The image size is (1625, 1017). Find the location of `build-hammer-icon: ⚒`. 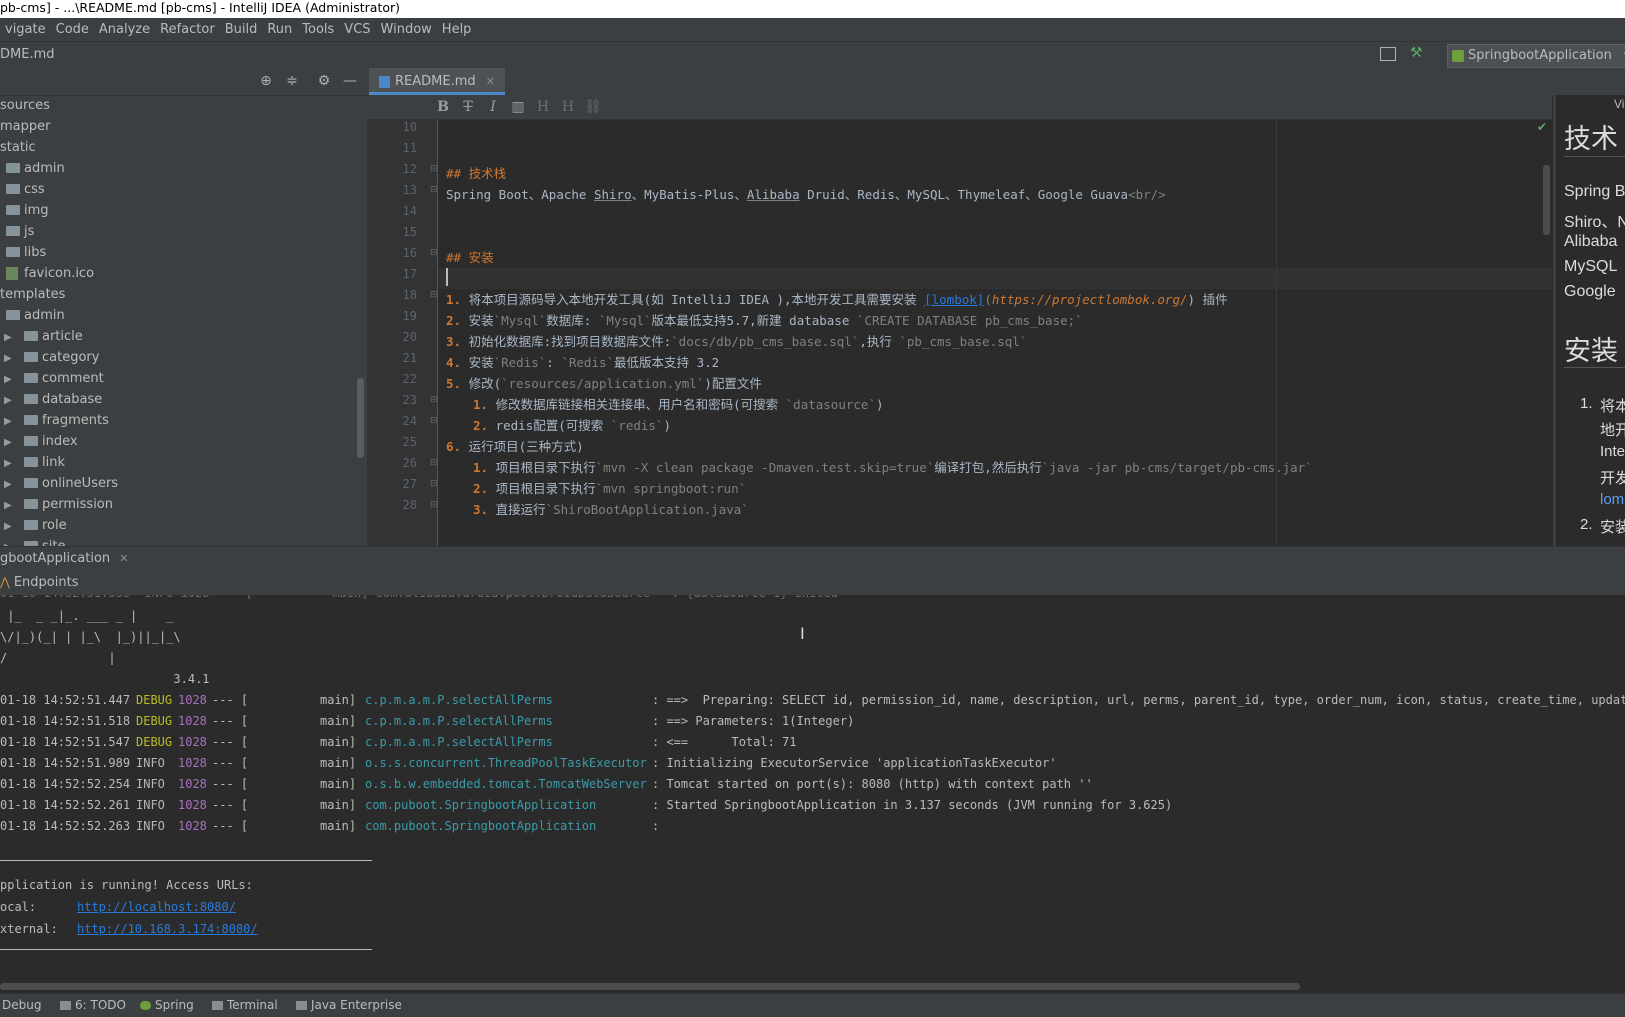

build-hammer-icon: ⚒ is located at coordinates (1416, 53).